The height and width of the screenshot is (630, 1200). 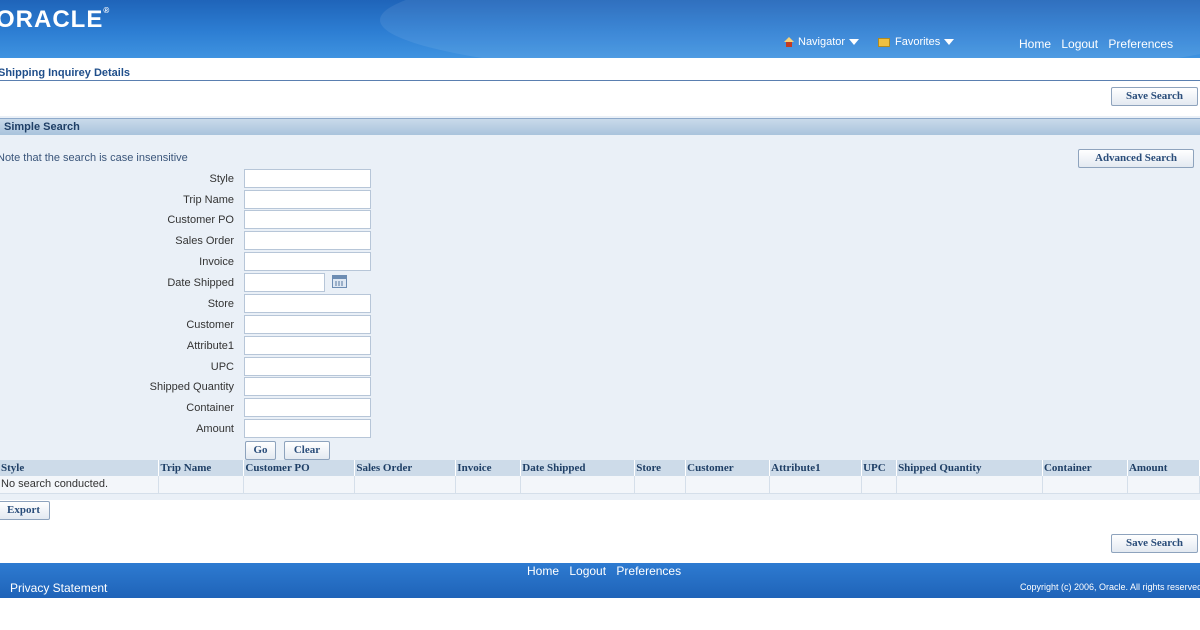 What do you see at coordinates (307, 366) in the screenshot?
I see `upc-input` at bounding box center [307, 366].